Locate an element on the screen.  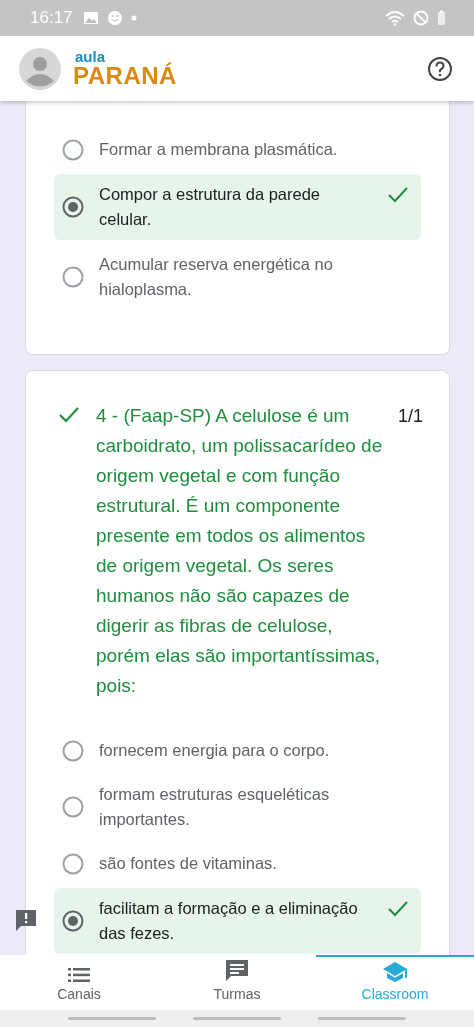
answer-text: Acumular reserva energética no hialoplasma. is located at coordinates (216, 277).